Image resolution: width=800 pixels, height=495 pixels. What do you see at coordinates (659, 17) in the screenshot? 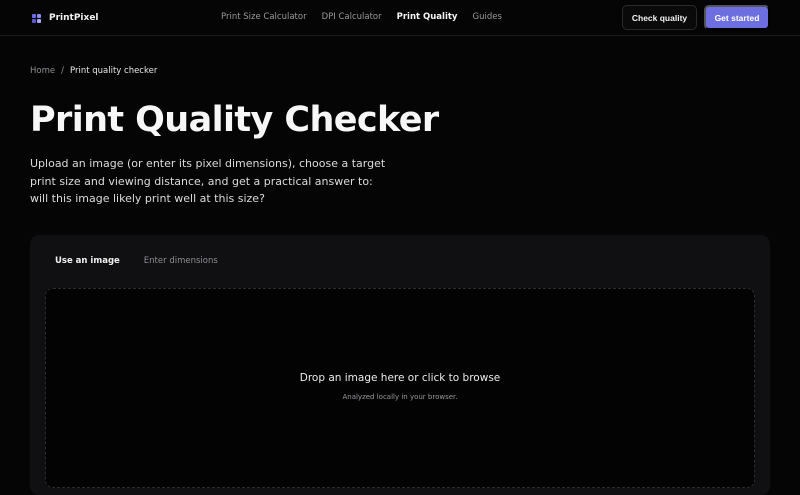
I see `check-quality-button: Check quality` at bounding box center [659, 17].